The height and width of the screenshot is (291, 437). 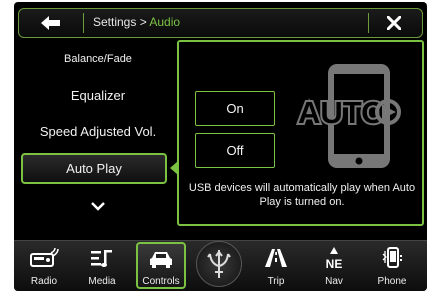 I want to click on trident-logo-icon, so click(x=219, y=264).